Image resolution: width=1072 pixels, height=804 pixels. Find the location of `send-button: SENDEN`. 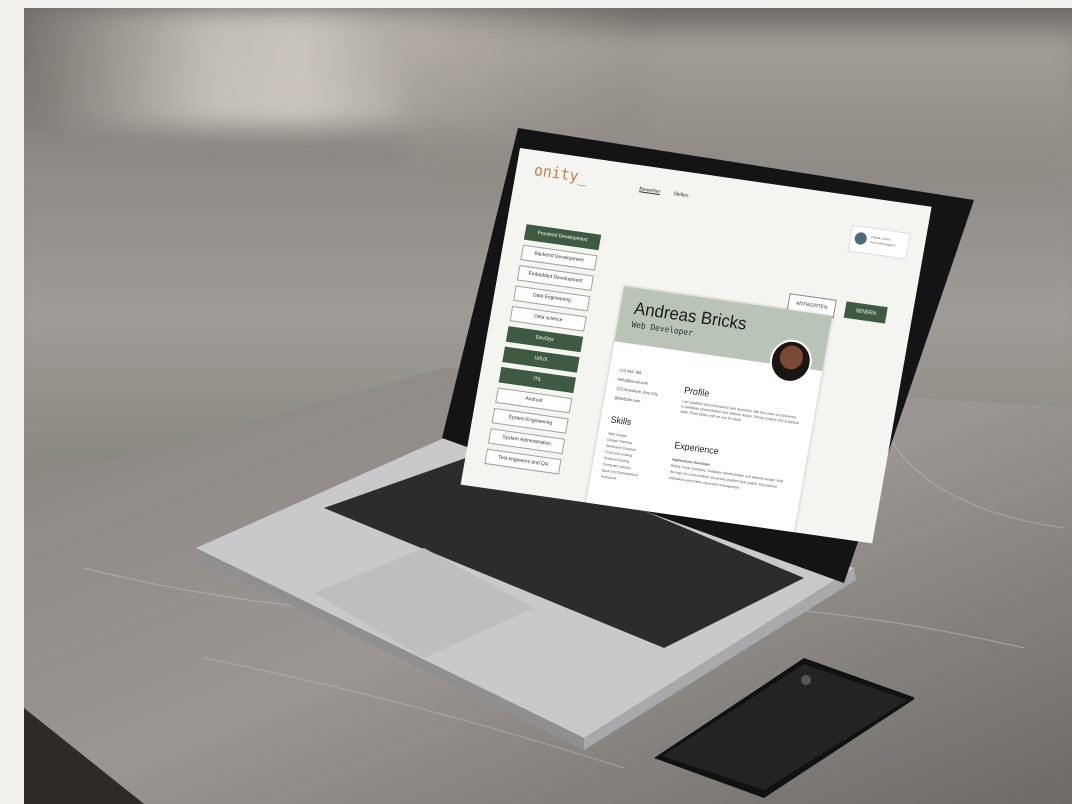

send-button: SENDEN is located at coordinates (865, 312).